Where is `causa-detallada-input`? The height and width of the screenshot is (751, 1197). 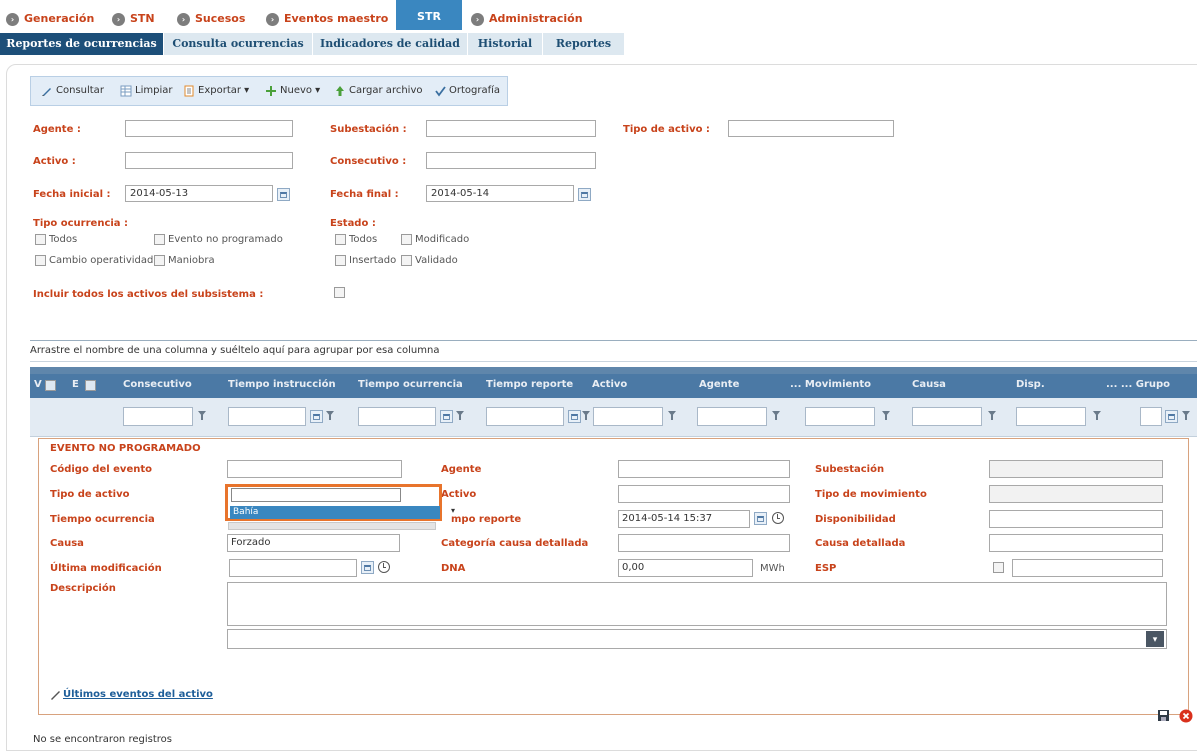 causa-detallada-input is located at coordinates (1076, 543).